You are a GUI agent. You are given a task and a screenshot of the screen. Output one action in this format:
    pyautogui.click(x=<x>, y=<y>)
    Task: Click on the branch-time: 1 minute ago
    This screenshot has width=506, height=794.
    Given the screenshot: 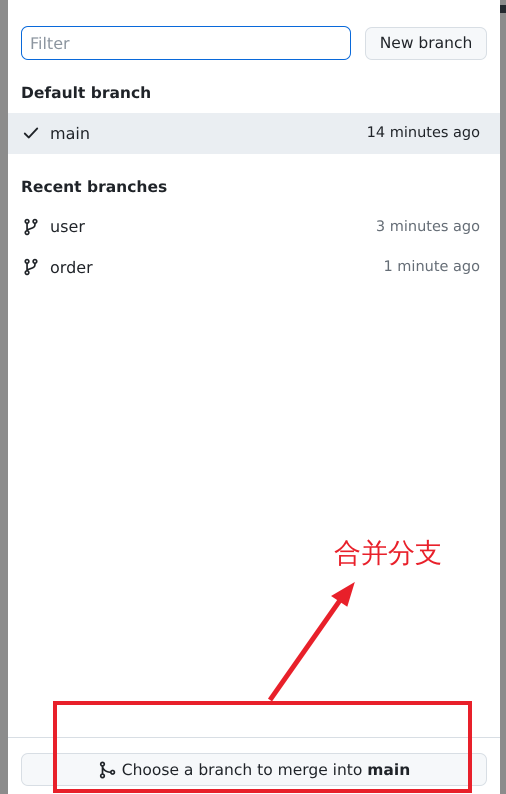 What is the action you would take?
    pyautogui.click(x=431, y=267)
    